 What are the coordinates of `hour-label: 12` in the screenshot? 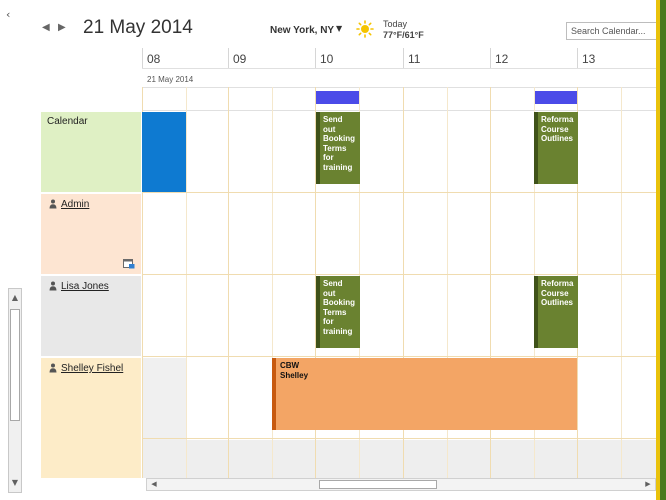 It's located at (502, 59).